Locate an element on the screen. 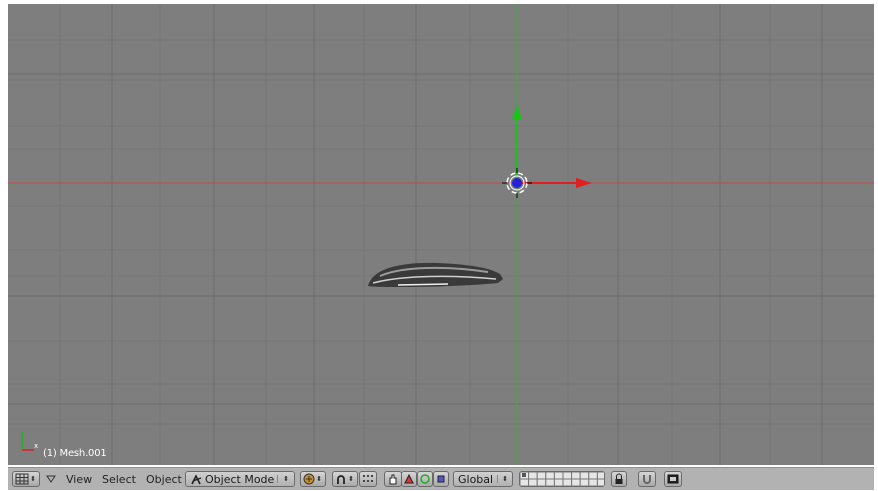 The image size is (878, 491). dots-icon is located at coordinates (368, 478).